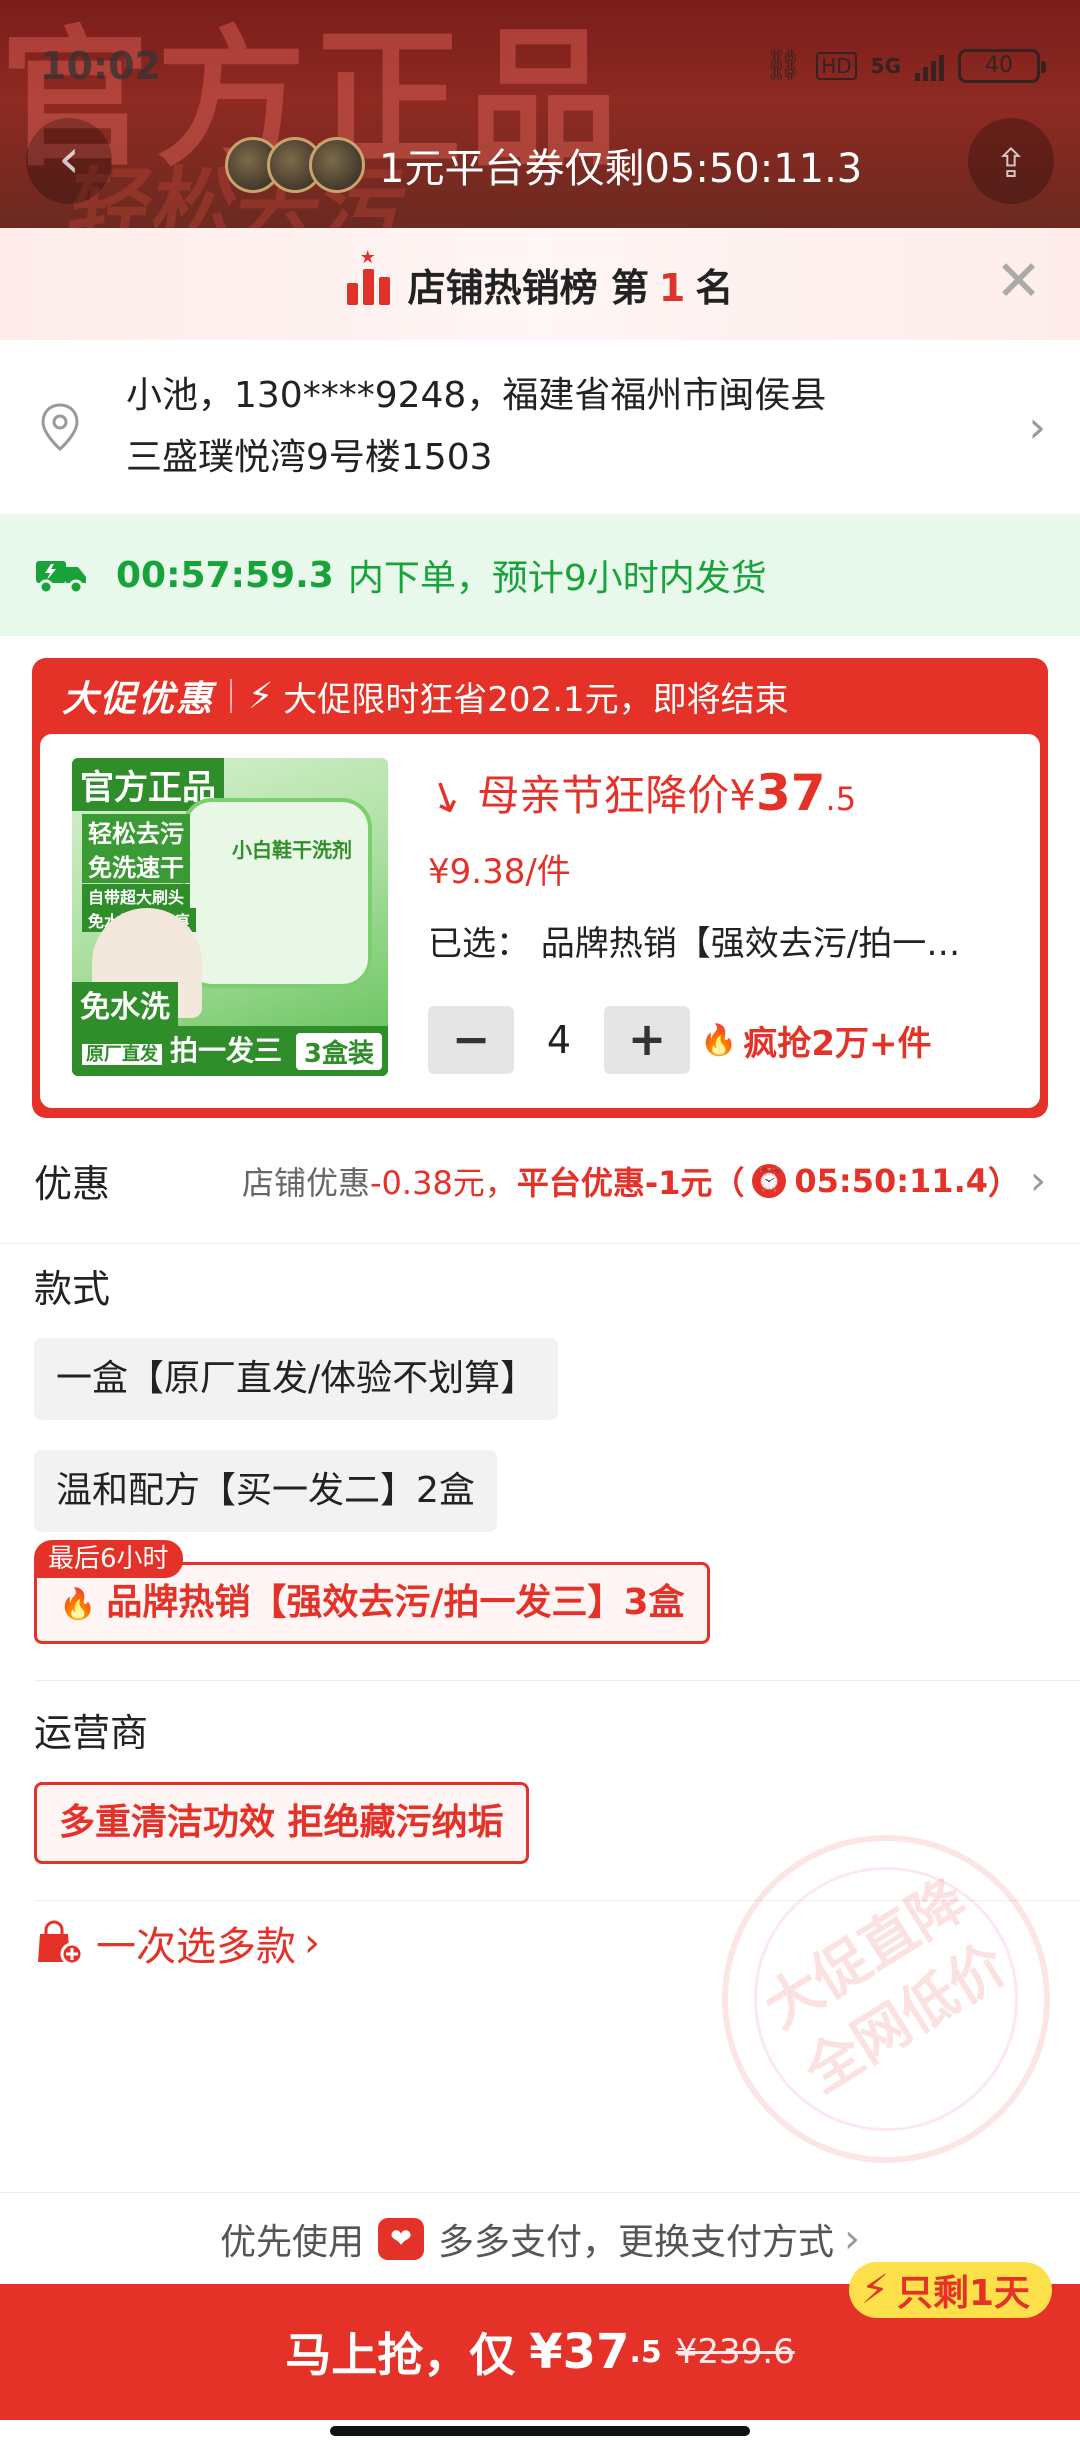 The width and height of the screenshot is (1080, 2460). I want to click on back-button: ‹, so click(69, 161).